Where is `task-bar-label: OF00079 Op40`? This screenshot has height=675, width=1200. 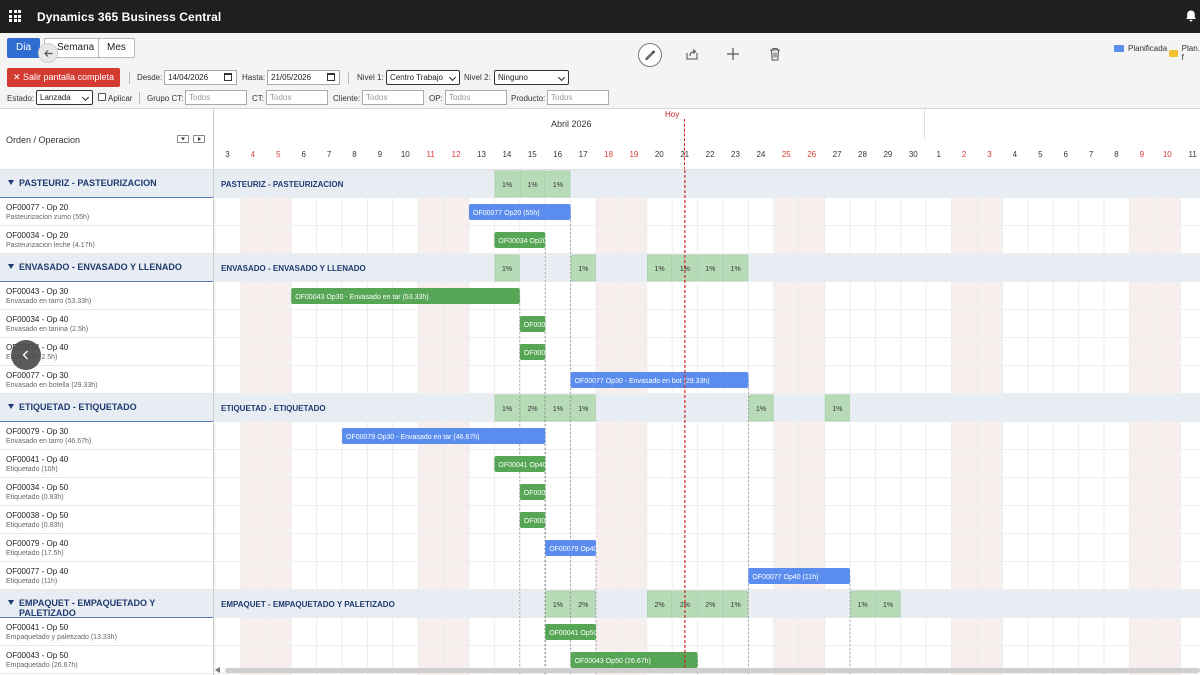 task-bar-label: OF00079 Op40 is located at coordinates (573, 549).